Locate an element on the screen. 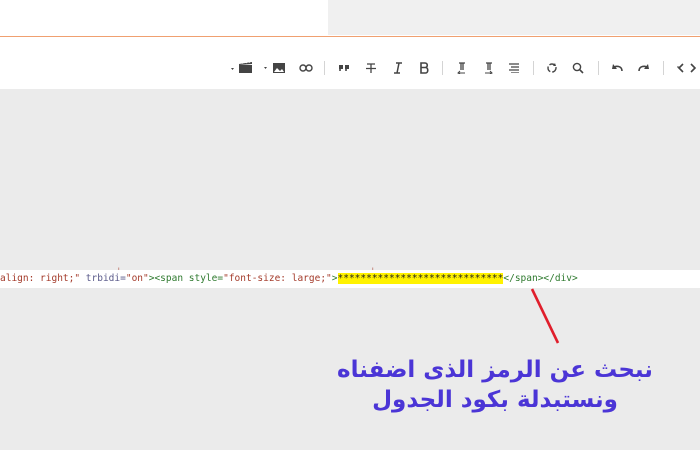 The width and height of the screenshot is (700, 450). highlighted-placeholder: ***************************** is located at coordinates (420, 278).